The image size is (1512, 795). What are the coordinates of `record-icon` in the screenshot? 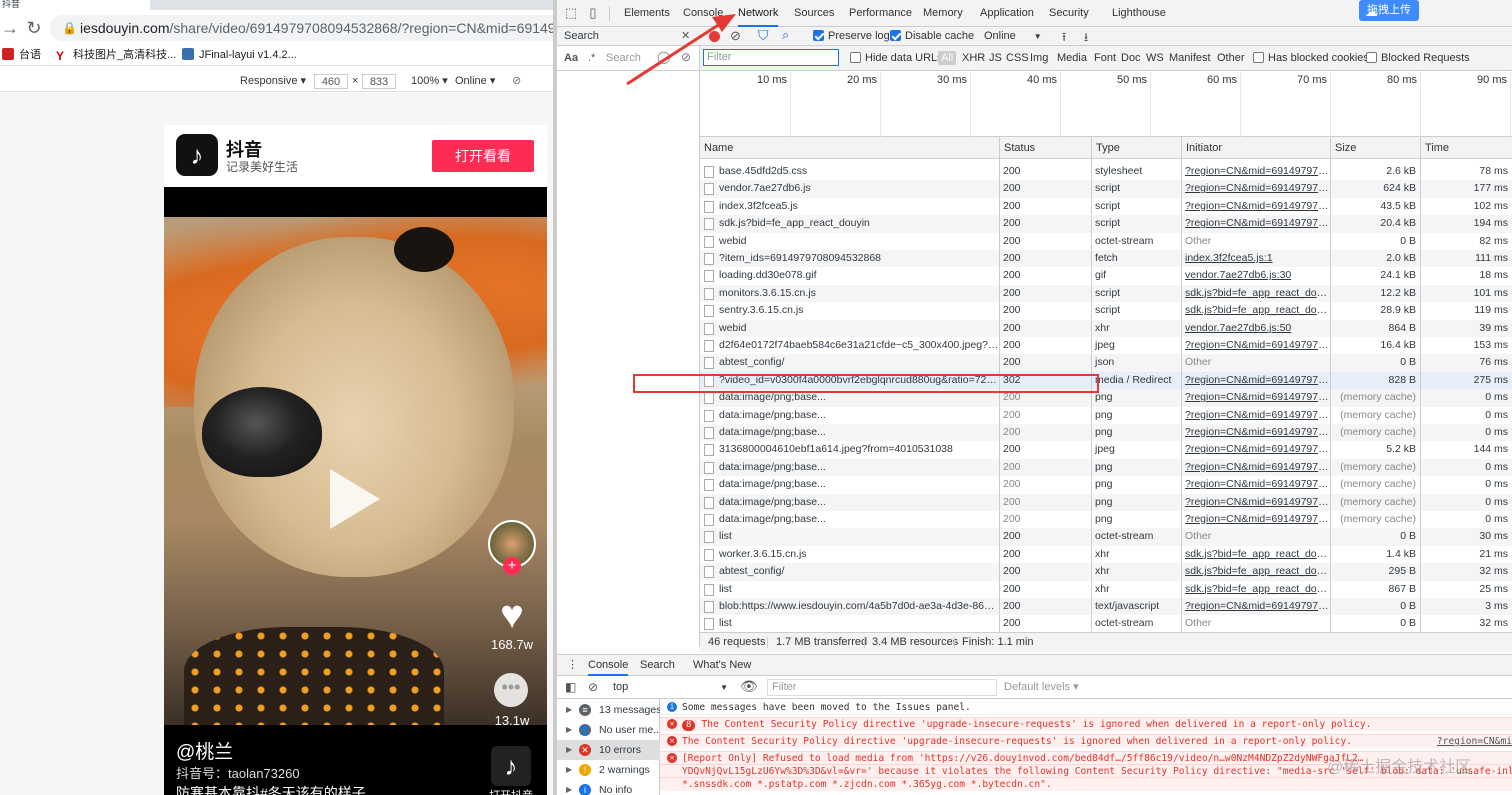 It's located at (714, 36).